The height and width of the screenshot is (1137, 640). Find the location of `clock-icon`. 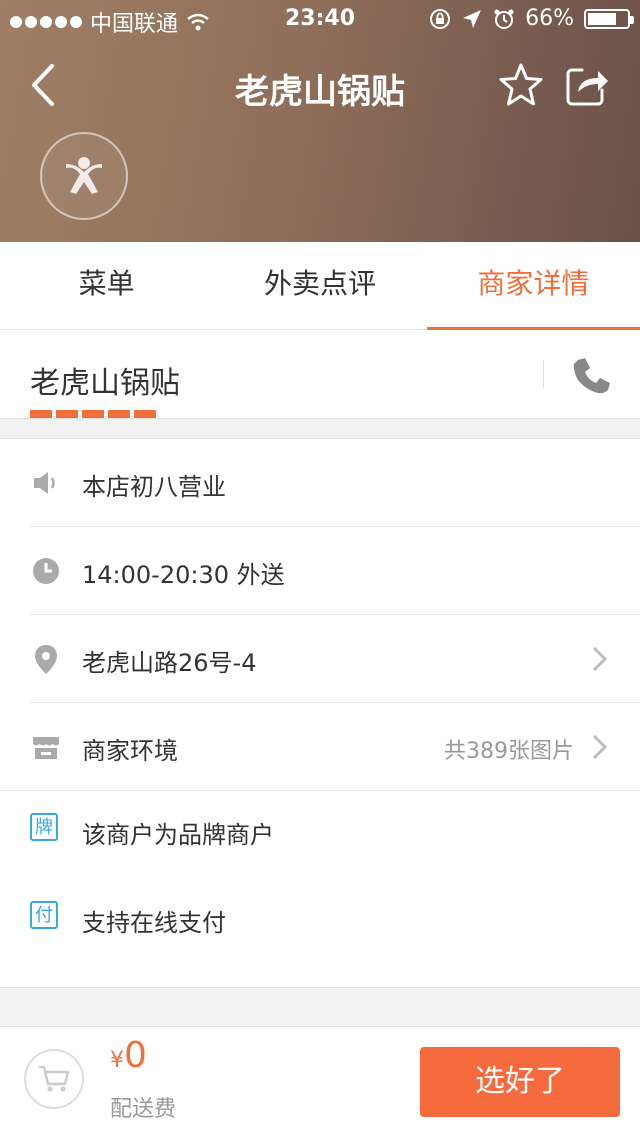

clock-icon is located at coordinates (46, 571).